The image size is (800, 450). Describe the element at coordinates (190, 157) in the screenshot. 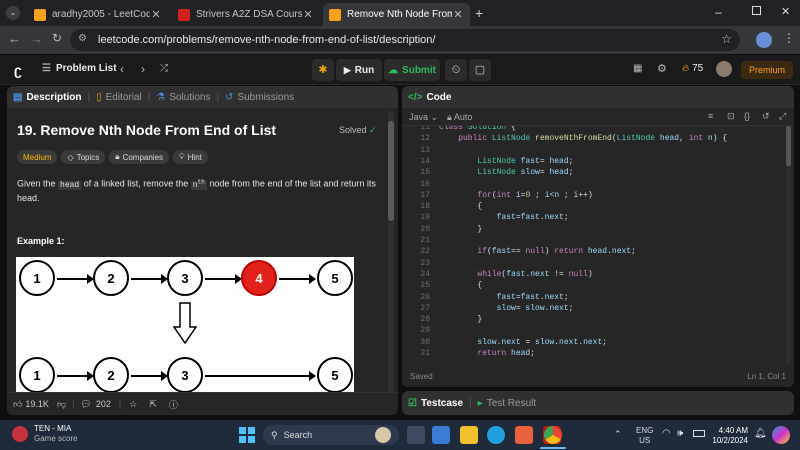

I see `hint-button: 💡︎ Hint` at that location.